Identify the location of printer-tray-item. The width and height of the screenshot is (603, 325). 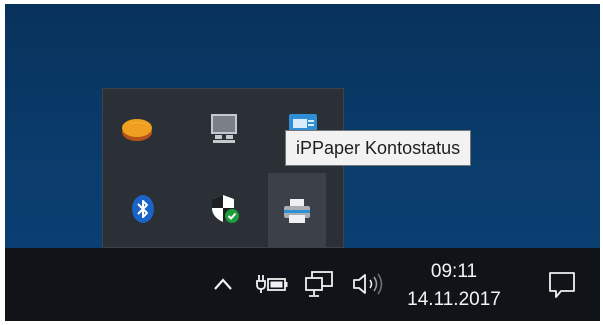
(297, 211).